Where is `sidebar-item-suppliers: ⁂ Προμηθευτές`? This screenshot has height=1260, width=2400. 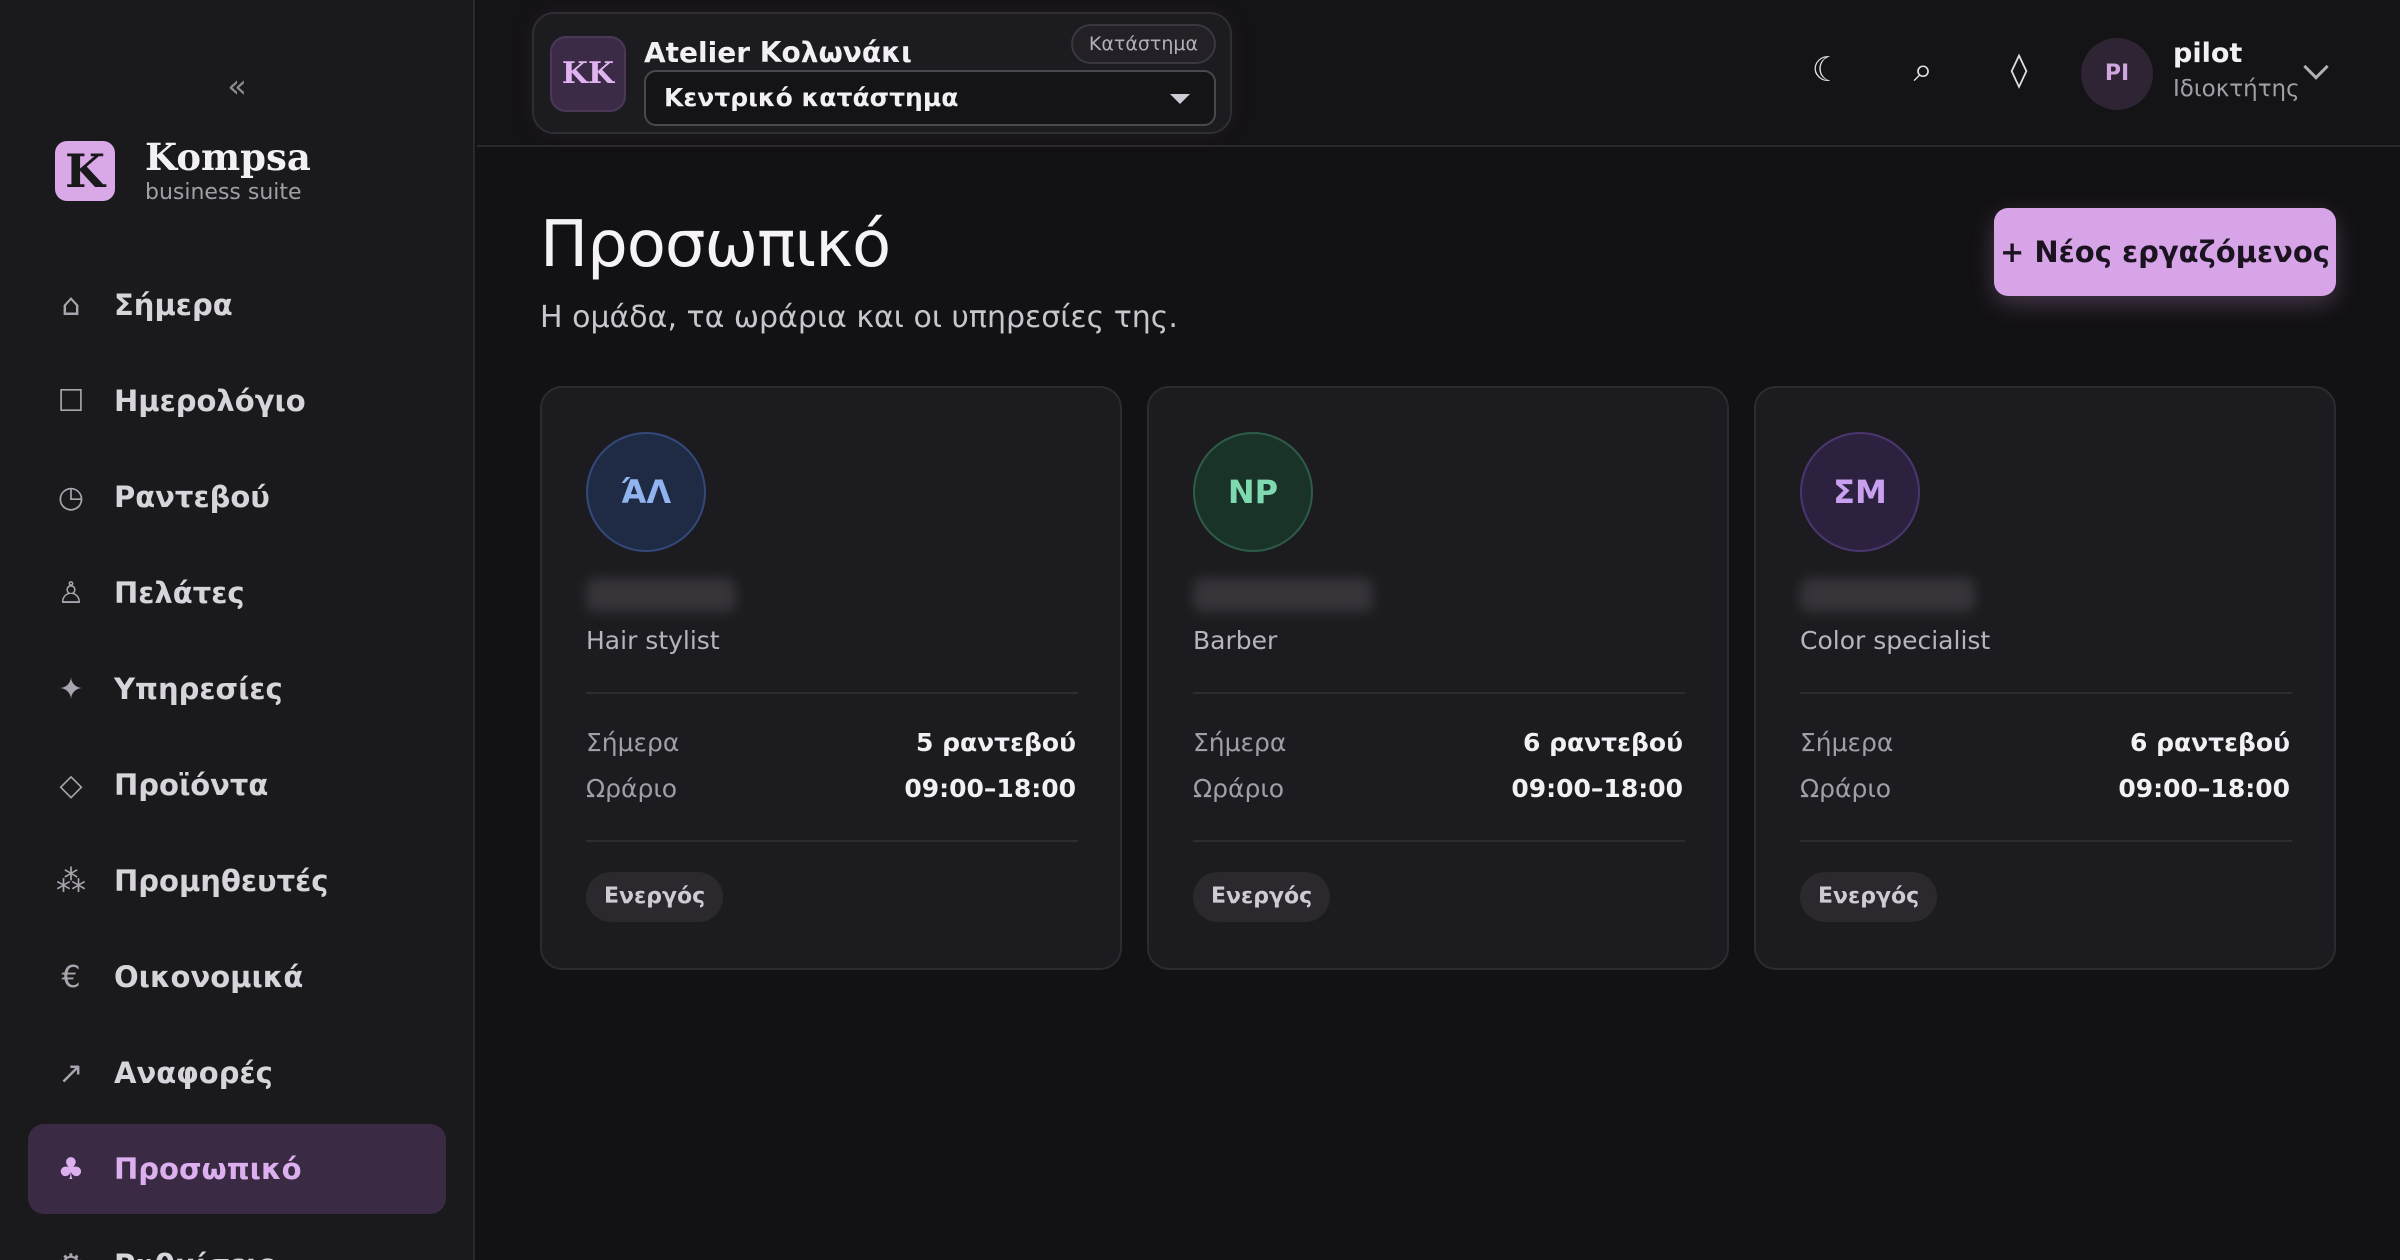
sidebar-item-suppliers: ⁂ Προμηθευτές is located at coordinates (237, 881).